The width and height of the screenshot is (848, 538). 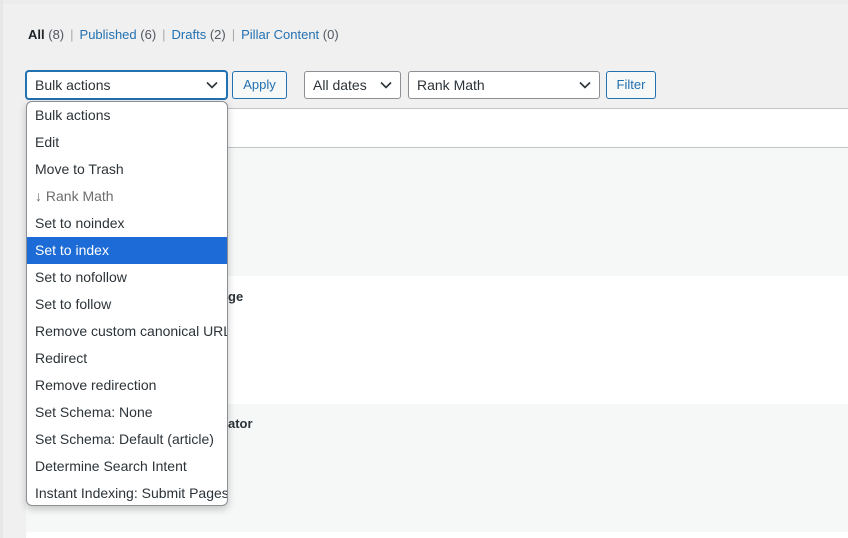 I want to click on table-row, so click(x=437, y=535).